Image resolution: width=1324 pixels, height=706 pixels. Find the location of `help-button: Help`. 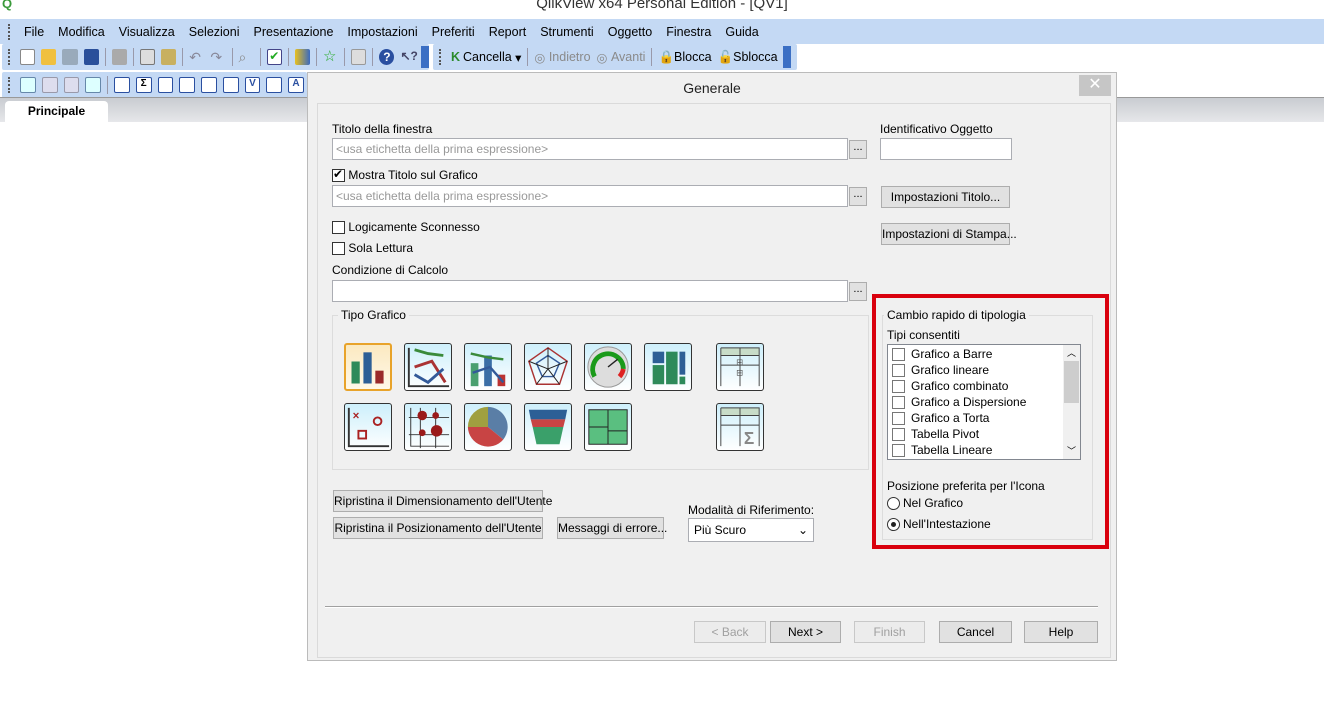

help-button: Help is located at coordinates (1061, 632).